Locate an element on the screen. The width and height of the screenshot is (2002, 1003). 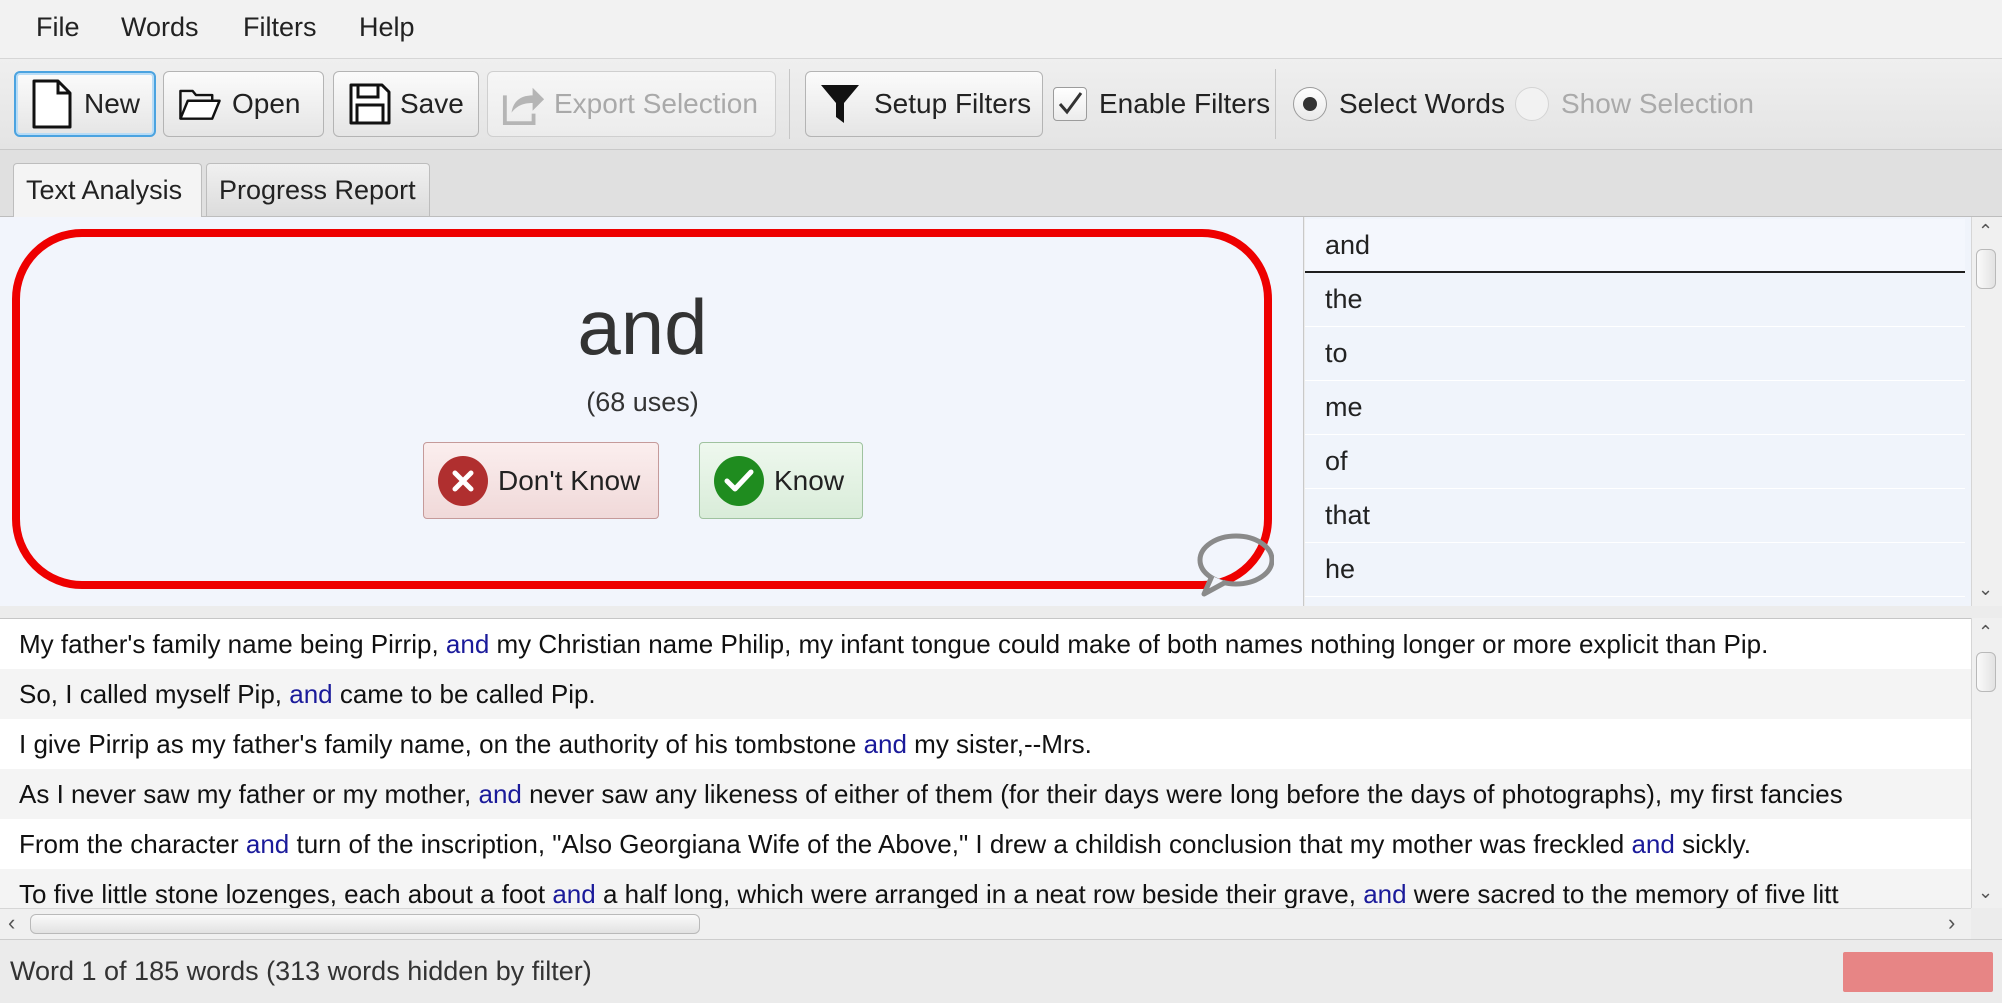
tab-progress-report: Progress Report is located at coordinates (318, 189).